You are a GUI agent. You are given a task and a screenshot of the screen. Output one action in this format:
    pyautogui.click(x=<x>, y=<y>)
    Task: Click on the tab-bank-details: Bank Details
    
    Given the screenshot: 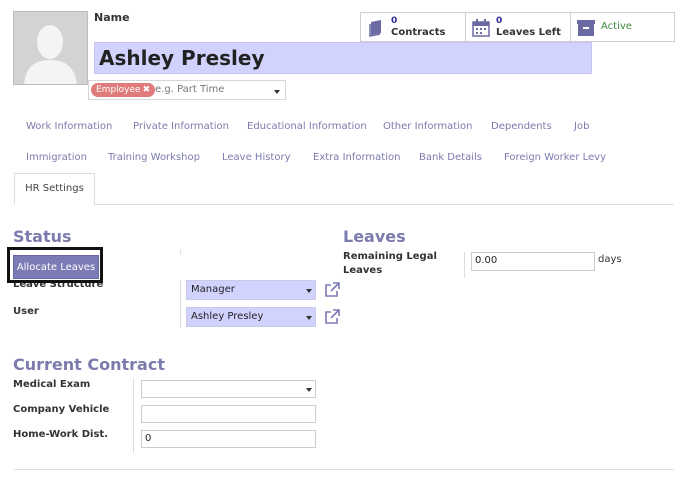 What is the action you would take?
    pyautogui.click(x=450, y=157)
    